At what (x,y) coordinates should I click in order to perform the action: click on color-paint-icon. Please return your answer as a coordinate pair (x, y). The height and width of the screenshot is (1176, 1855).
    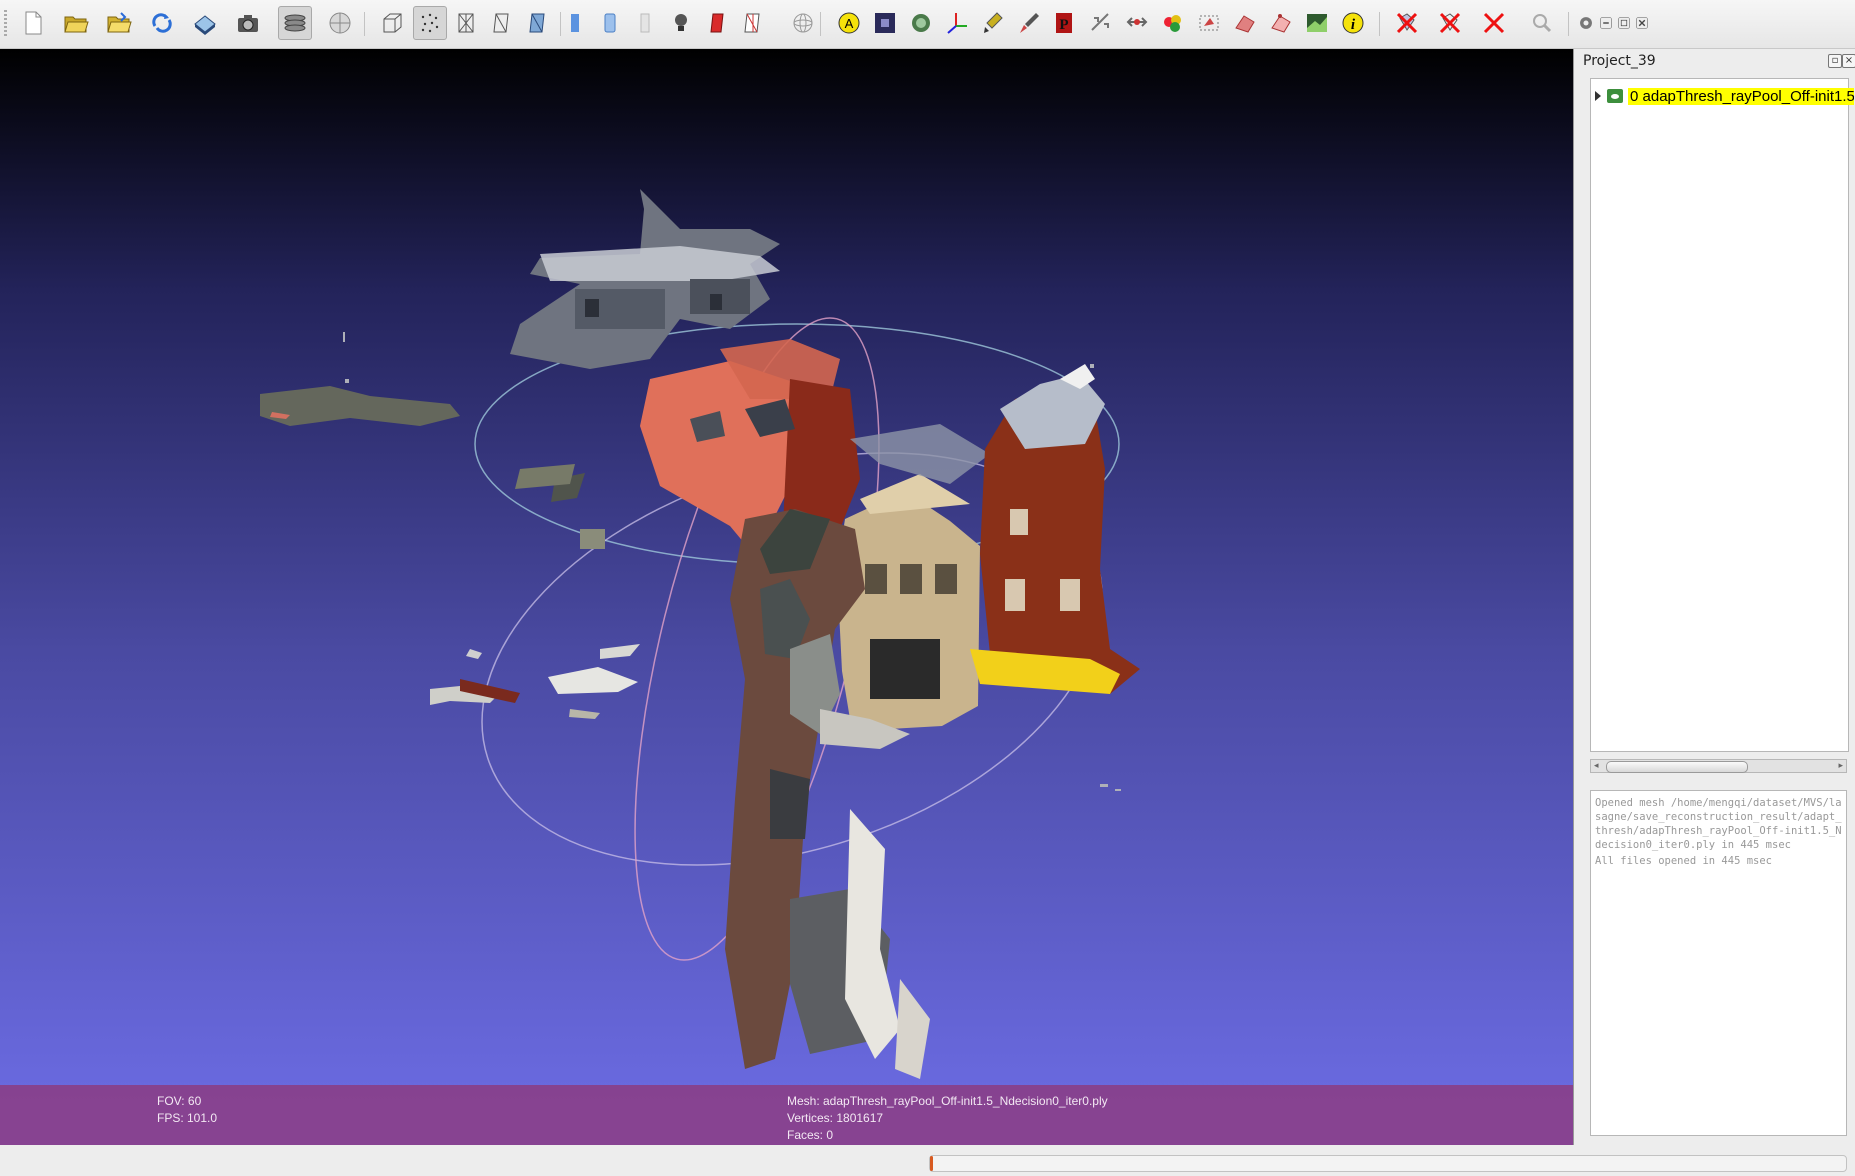
    Looking at the image, I should click on (1173, 23).